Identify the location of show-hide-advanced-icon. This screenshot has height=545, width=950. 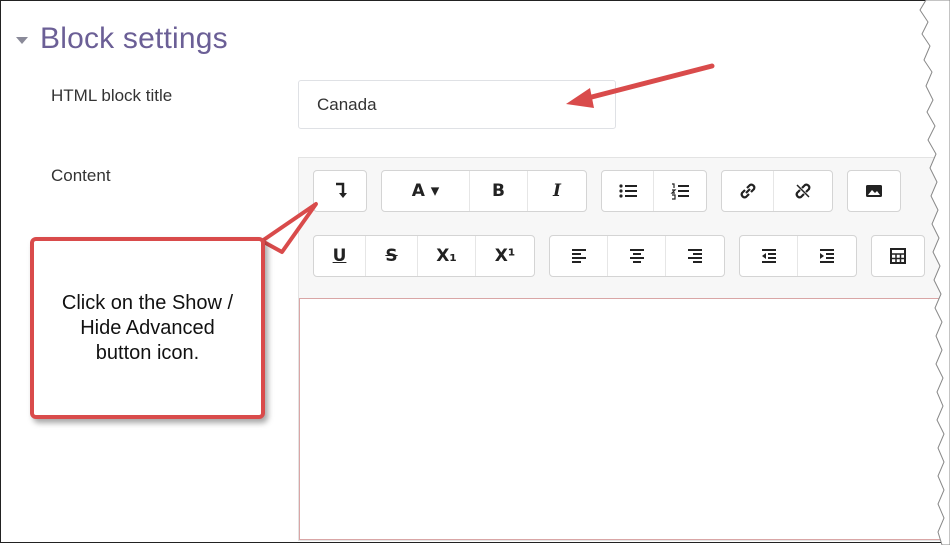
(341, 190).